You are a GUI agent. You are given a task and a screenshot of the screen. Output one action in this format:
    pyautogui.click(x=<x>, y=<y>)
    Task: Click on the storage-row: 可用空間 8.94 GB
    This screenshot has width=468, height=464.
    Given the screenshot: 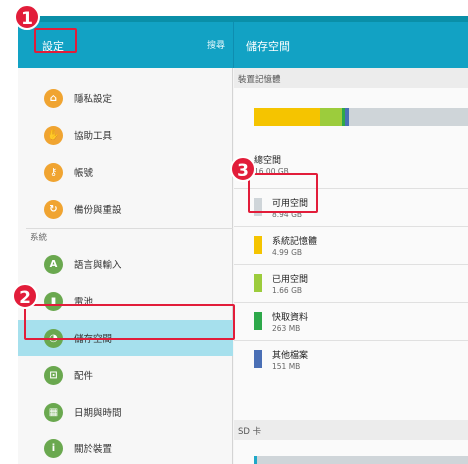 What is the action you would take?
    pyautogui.click(x=351, y=207)
    